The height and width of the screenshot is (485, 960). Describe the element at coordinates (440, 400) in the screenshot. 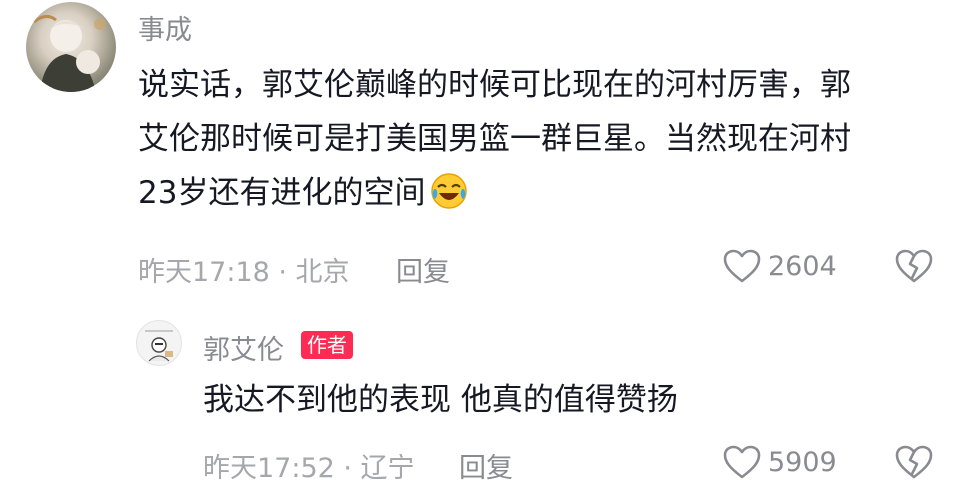

I see `reply-text: 我达不到他的表现 他真的值得赞扬` at that location.